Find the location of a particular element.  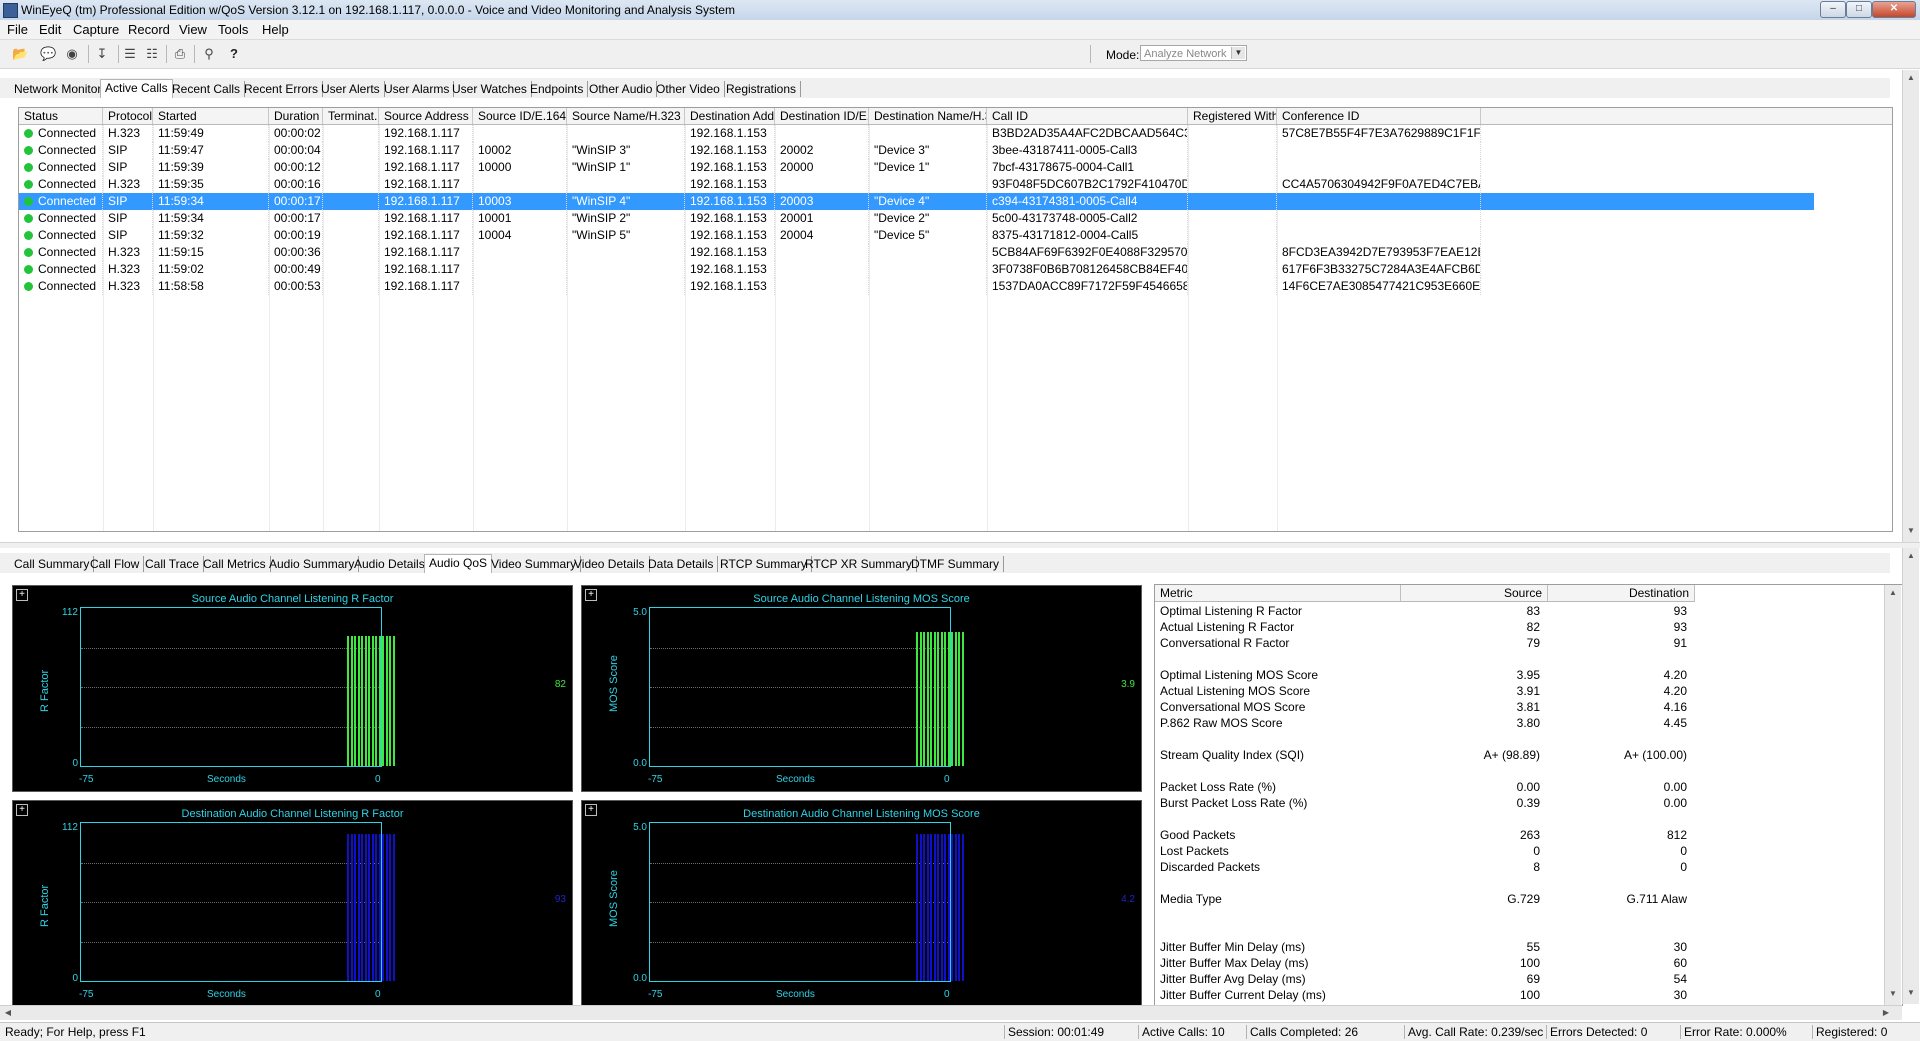

metric-destination-value: 4.20 is located at coordinates (1675, 691).